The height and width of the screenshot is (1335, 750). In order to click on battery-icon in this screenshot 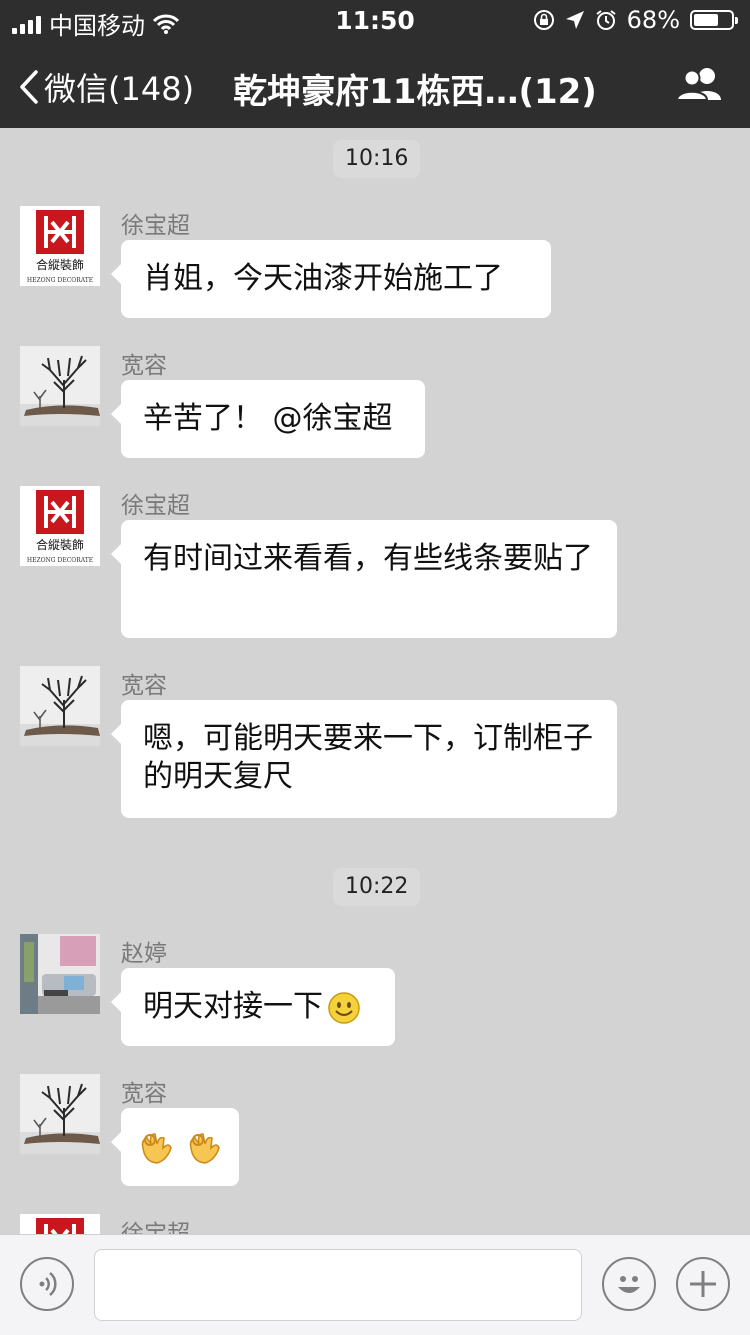, I will do `click(714, 20)`.